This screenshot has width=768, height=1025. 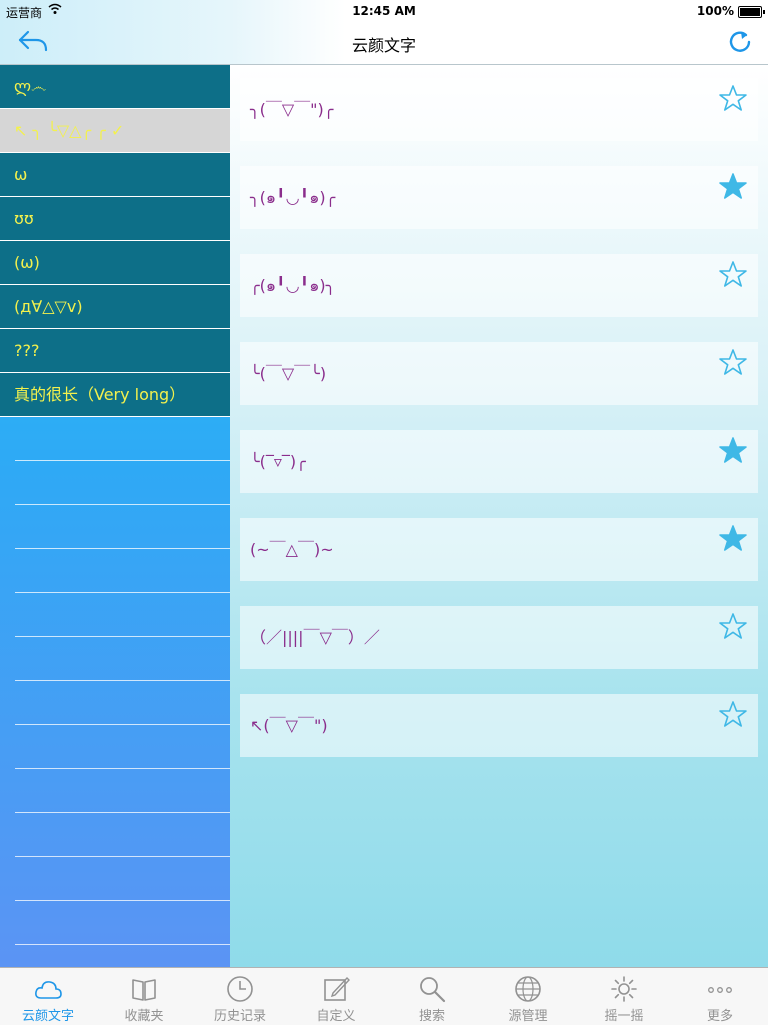 I want to click on tab-bar: 云颜文字 收藏夹 历史记录 自定义 搜索 源管理 摇一摇 更多, so click(x=384, y=996).